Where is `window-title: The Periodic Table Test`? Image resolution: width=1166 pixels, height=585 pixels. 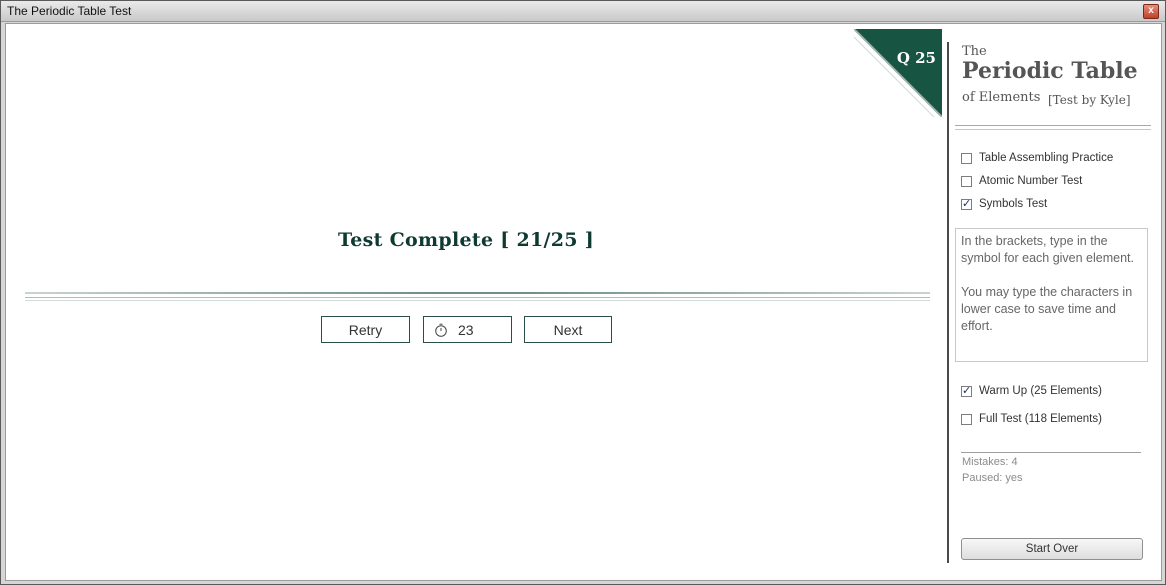 window-title: The Periodic Table Test is located at coordinates (69, 11).